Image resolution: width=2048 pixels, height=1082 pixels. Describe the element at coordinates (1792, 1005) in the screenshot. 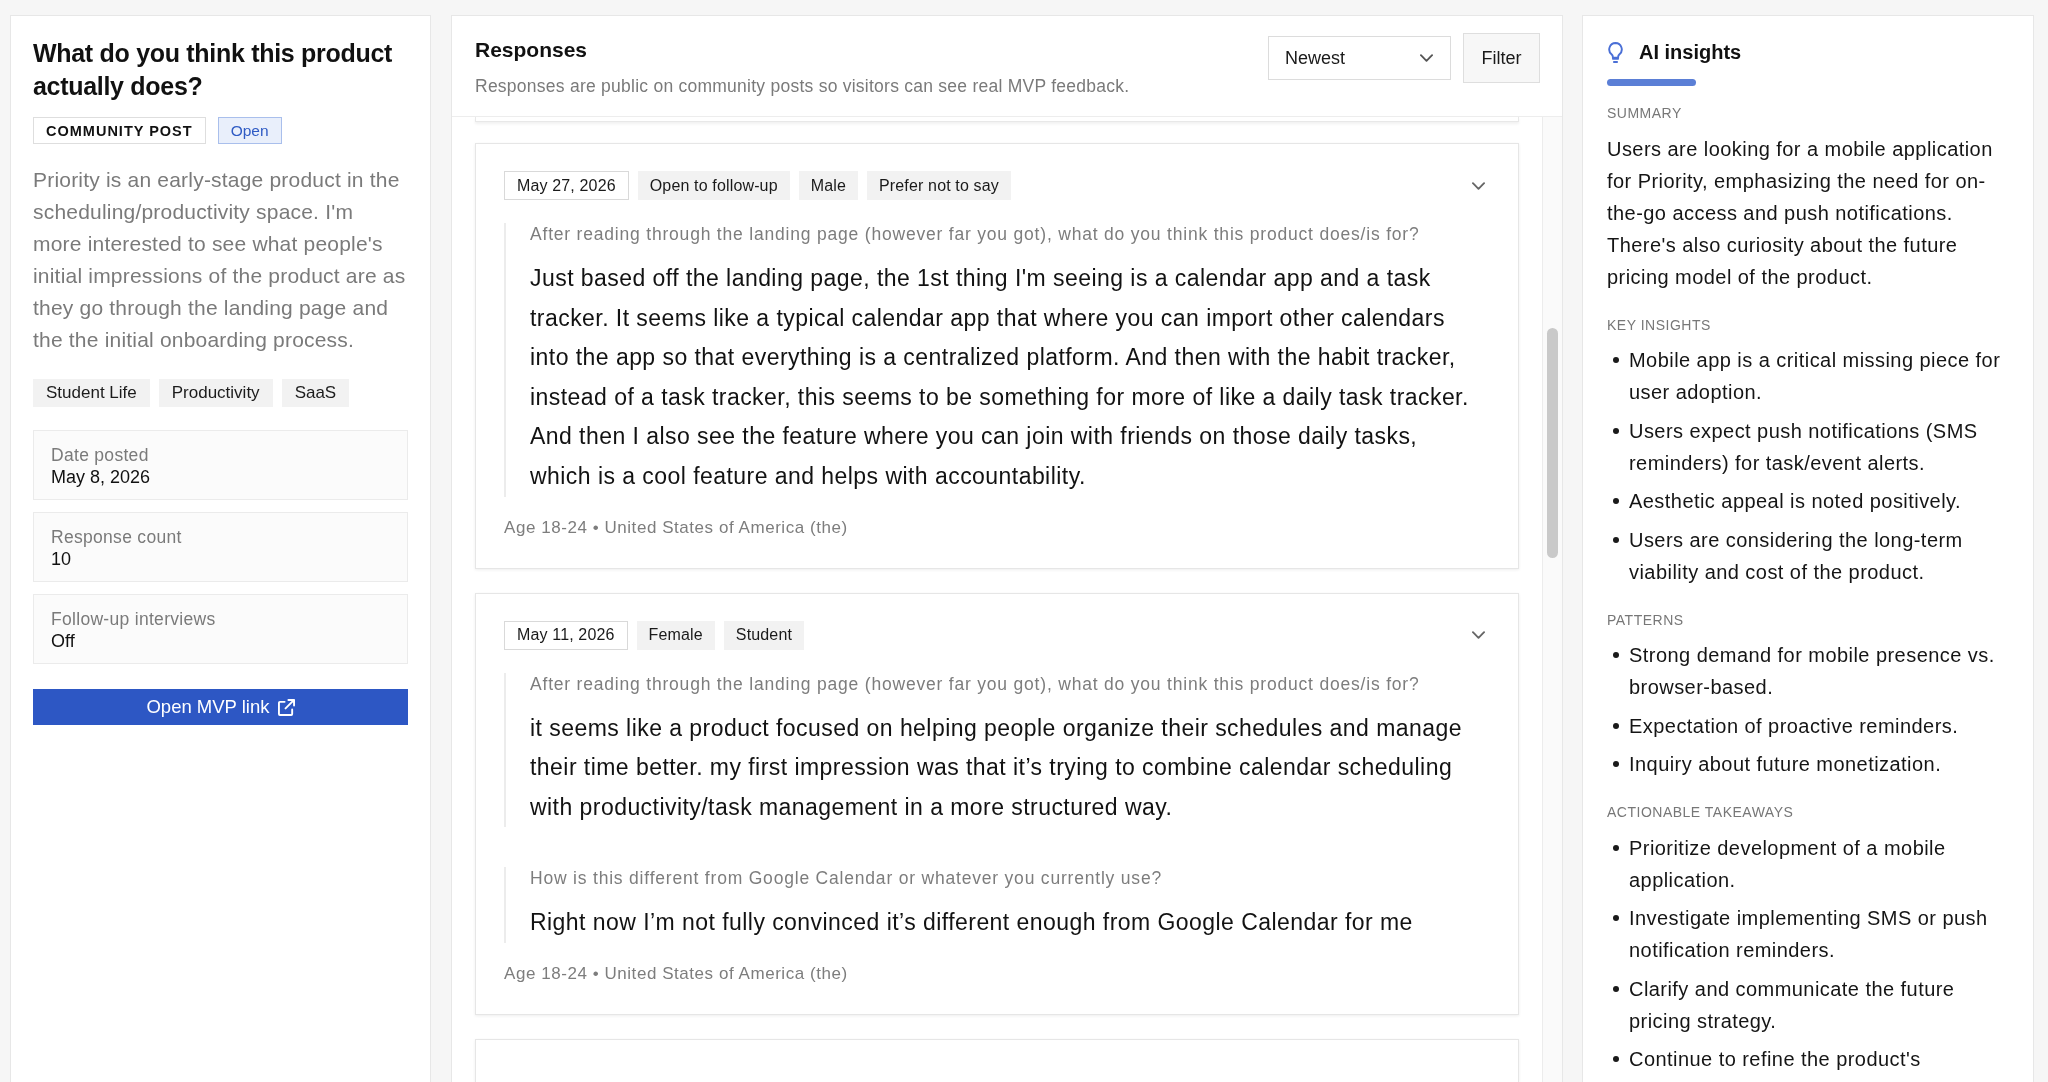

I see `insight-item: Clarify and communicate the future pricing strategy.` at that location.